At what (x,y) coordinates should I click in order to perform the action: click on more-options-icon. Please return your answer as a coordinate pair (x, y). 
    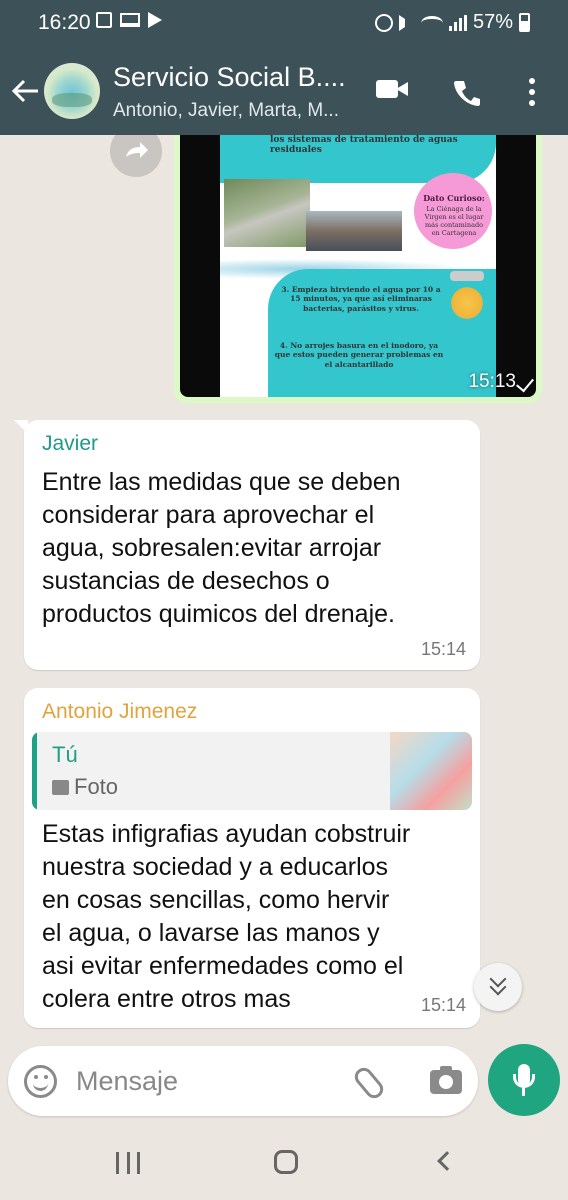
    Looking at the image, I should click on (532, 92).